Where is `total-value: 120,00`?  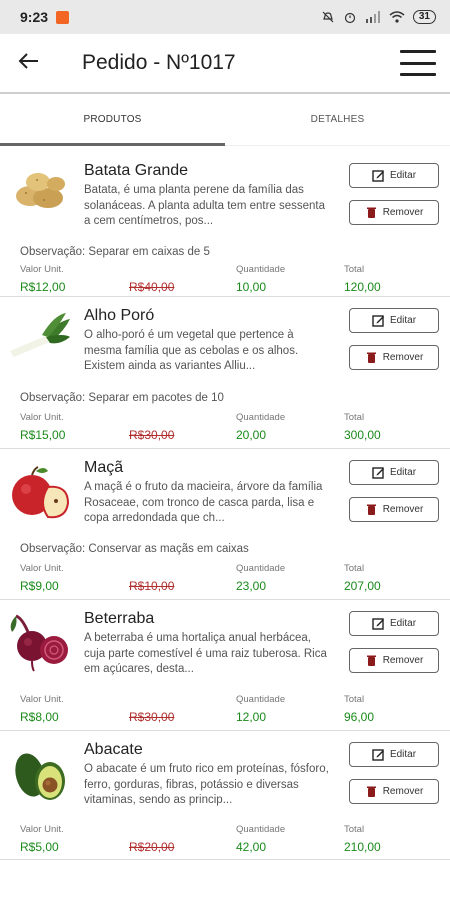
total-value: 120,00 is located at coordinates (362, 287).